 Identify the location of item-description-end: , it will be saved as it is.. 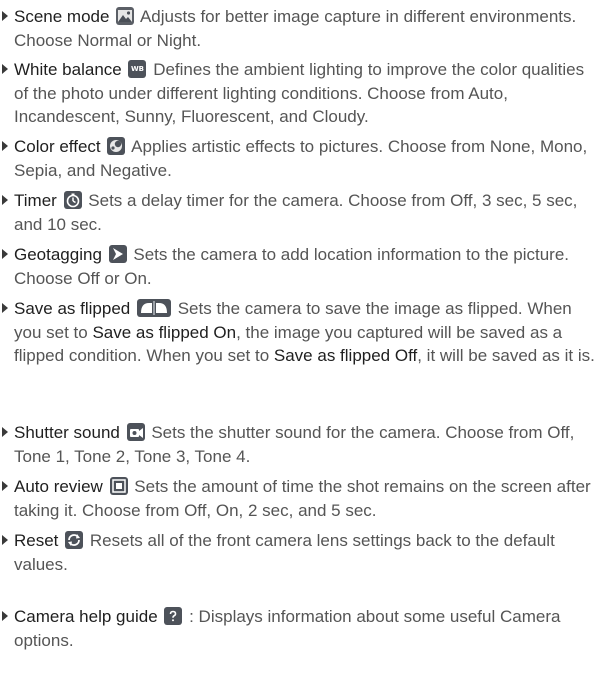
(506, 355).